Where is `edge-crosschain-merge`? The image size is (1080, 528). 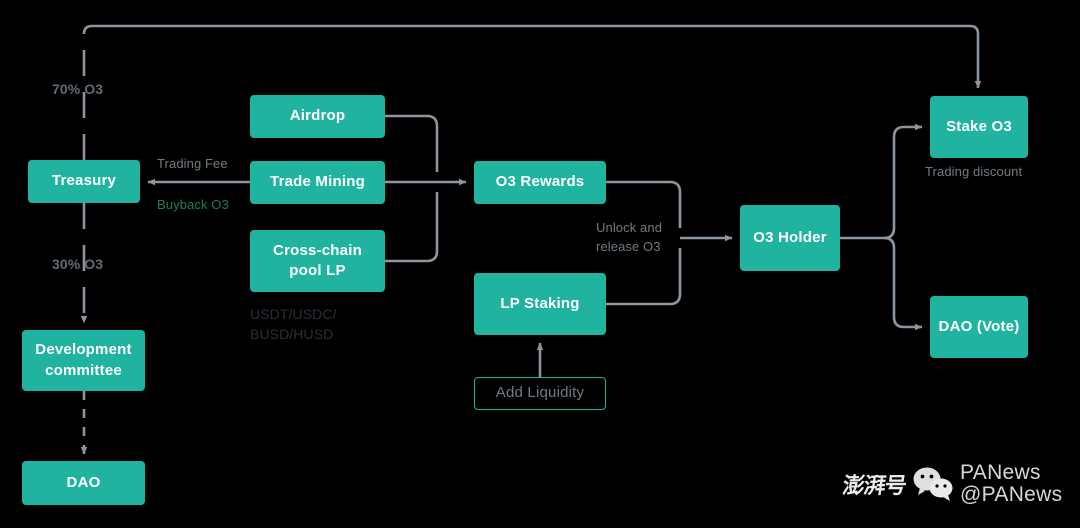 edge-crosschain-merge is located at coordinates (412, 227).